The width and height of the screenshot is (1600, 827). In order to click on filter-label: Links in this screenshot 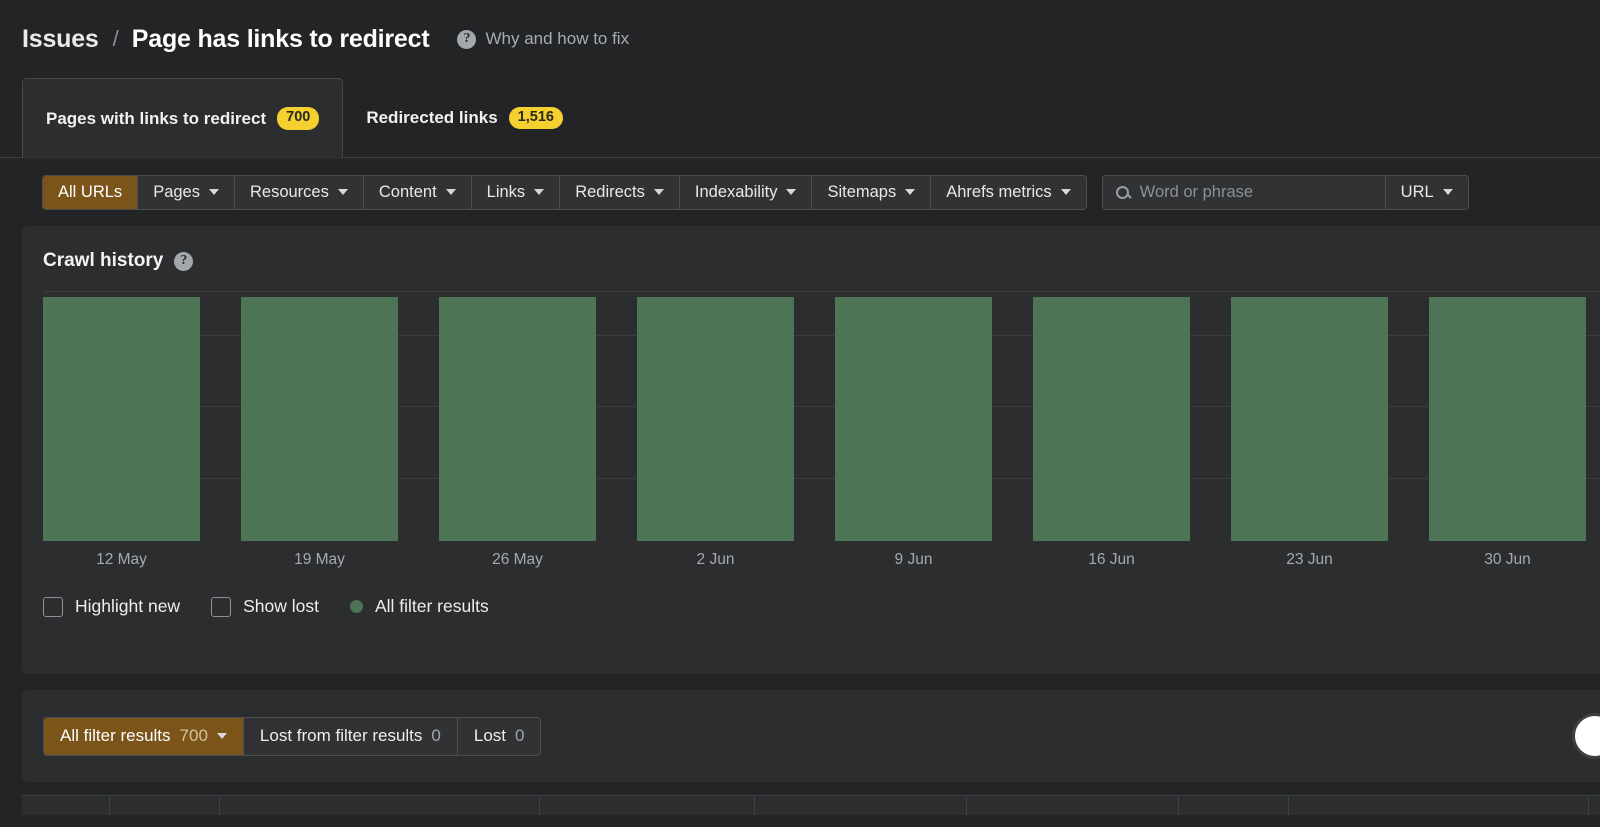, I will do `click(506, 191)`.